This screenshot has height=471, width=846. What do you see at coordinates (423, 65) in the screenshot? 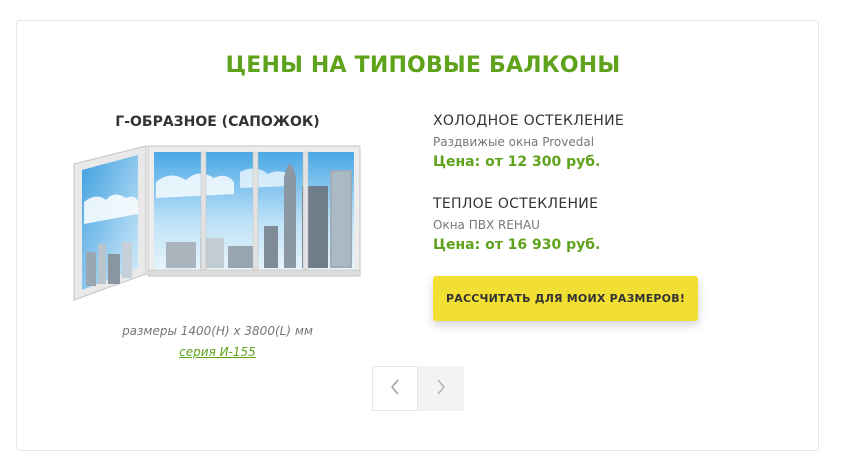
I see `section-title: ЦЕНЫ НА ТИПОВЫЕ БАЛКОНЫ` at bounding box center [423, 65].